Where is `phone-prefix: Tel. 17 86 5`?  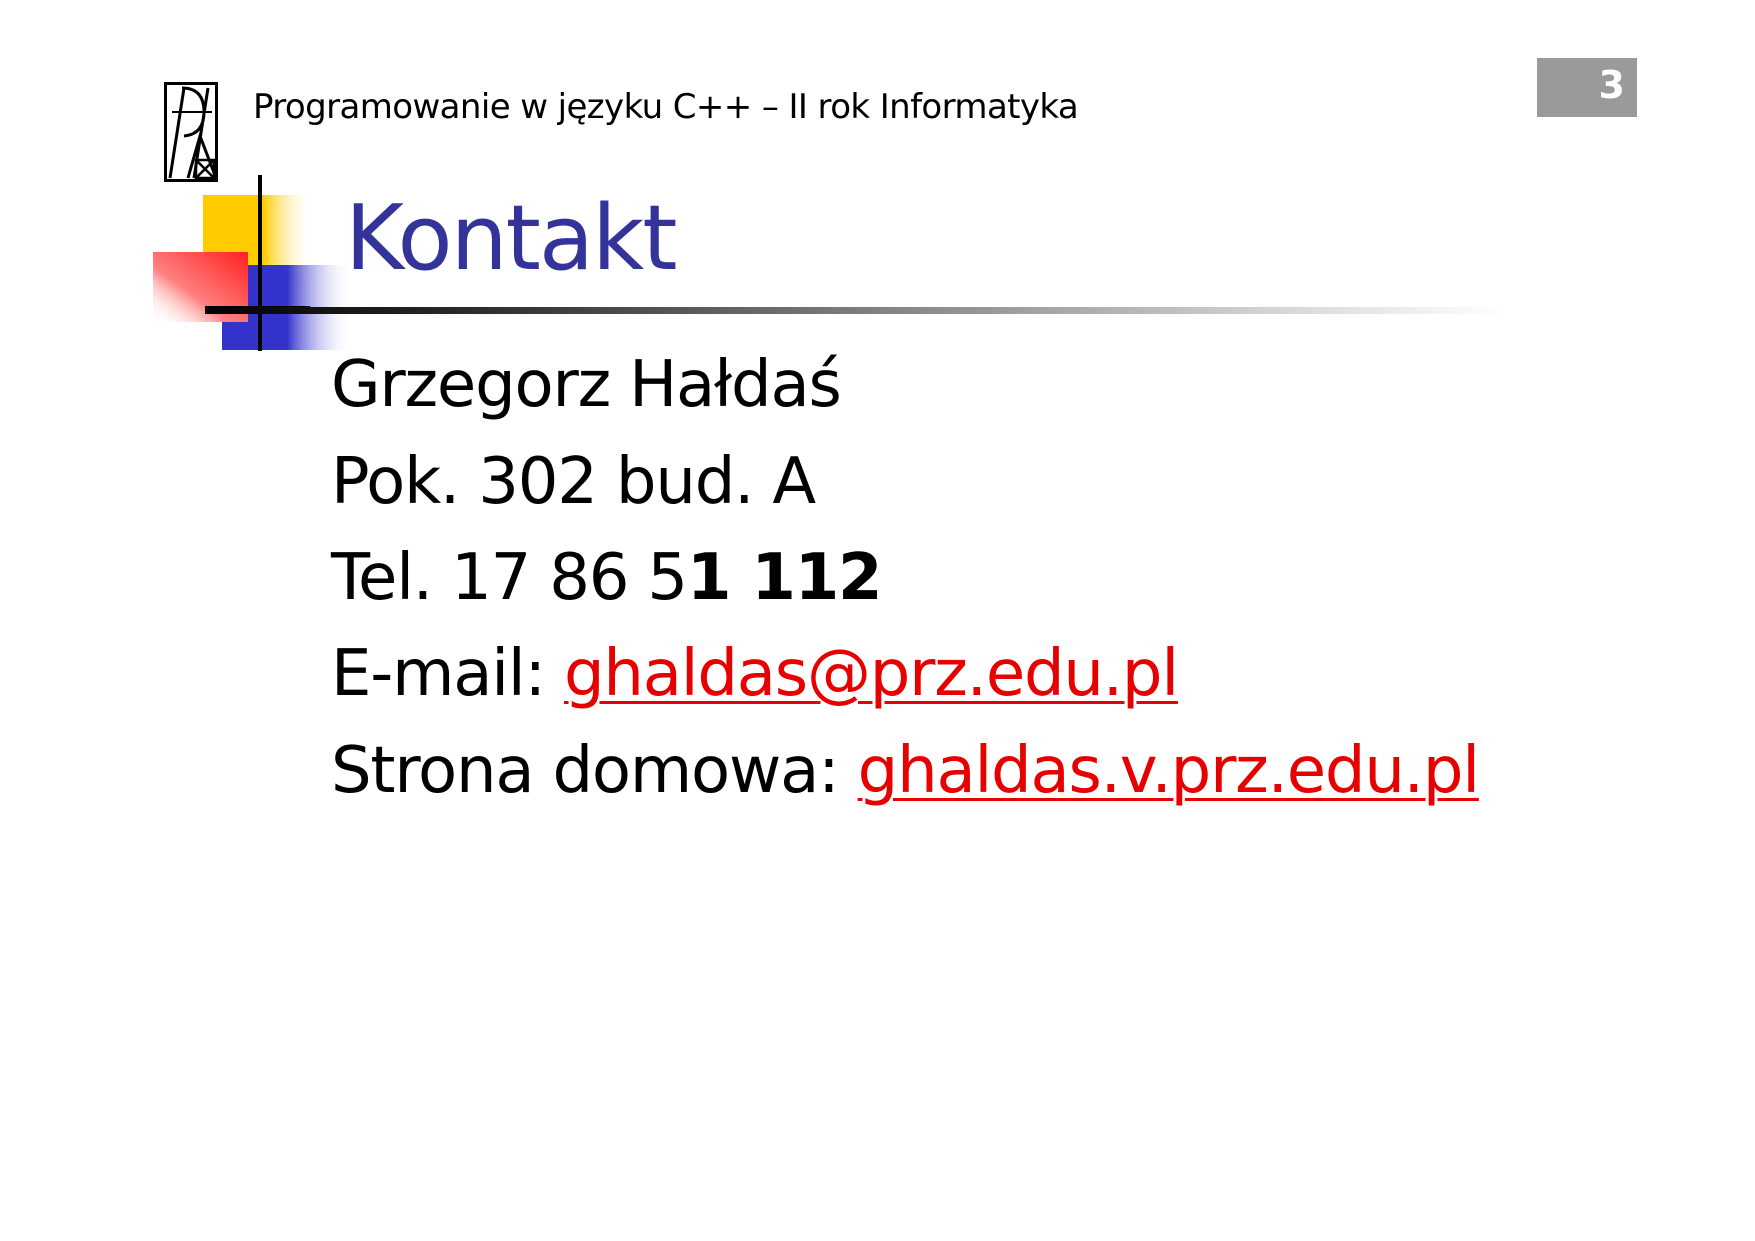 phone-prefix: Tel. 17 86 5 is located at coordinates (509, 578).